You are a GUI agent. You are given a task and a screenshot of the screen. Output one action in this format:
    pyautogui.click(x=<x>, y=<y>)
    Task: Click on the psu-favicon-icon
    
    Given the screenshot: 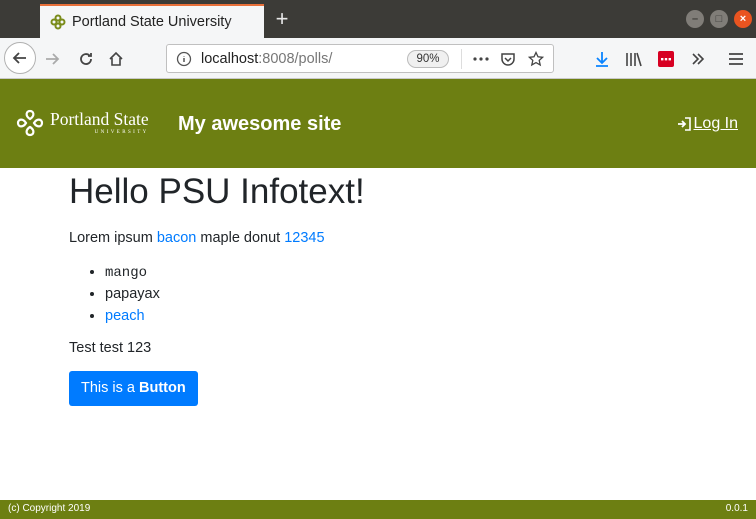 What is the action you would take?
    pyautogui.click(x=58, y=22)
    